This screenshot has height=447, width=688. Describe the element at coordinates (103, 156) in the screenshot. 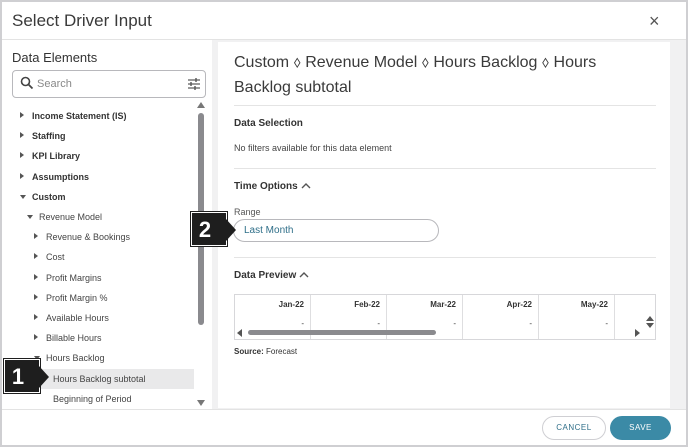

I see `tree-item: KPI Library` at that location.